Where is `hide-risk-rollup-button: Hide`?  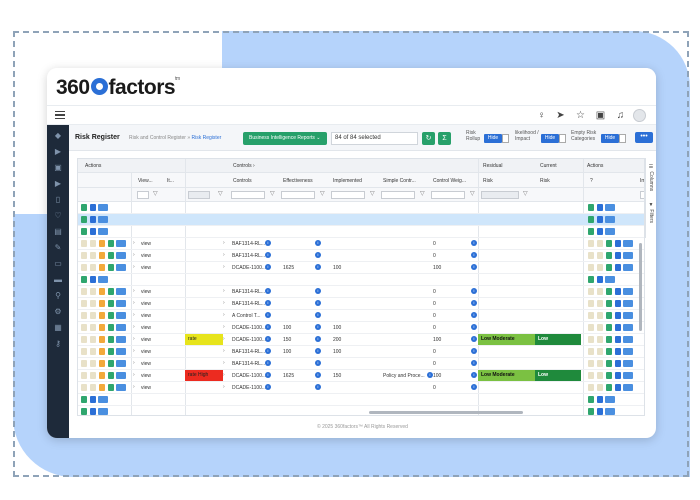
hide-risk-rollup-button: Hide is located at coordinates (493, 138).